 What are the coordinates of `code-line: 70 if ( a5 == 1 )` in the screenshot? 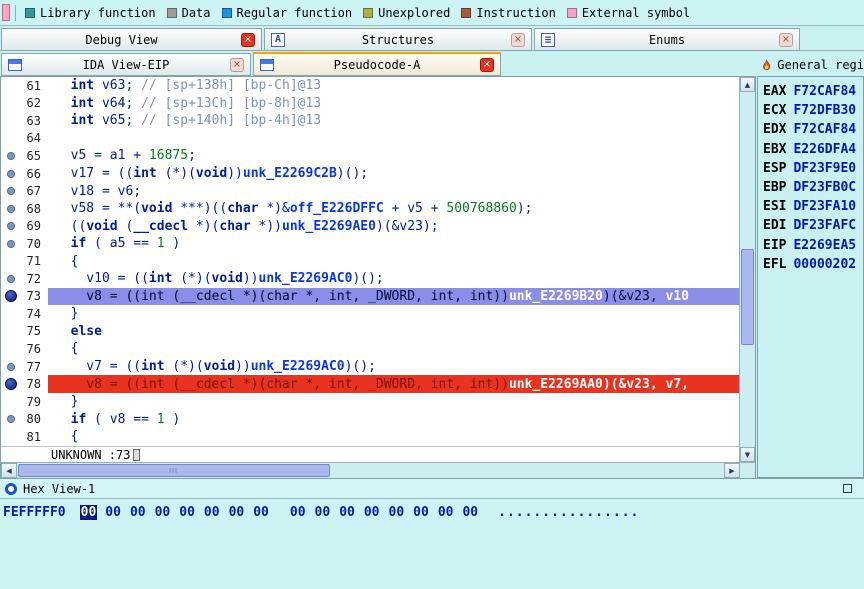 It's located at (370, 243).